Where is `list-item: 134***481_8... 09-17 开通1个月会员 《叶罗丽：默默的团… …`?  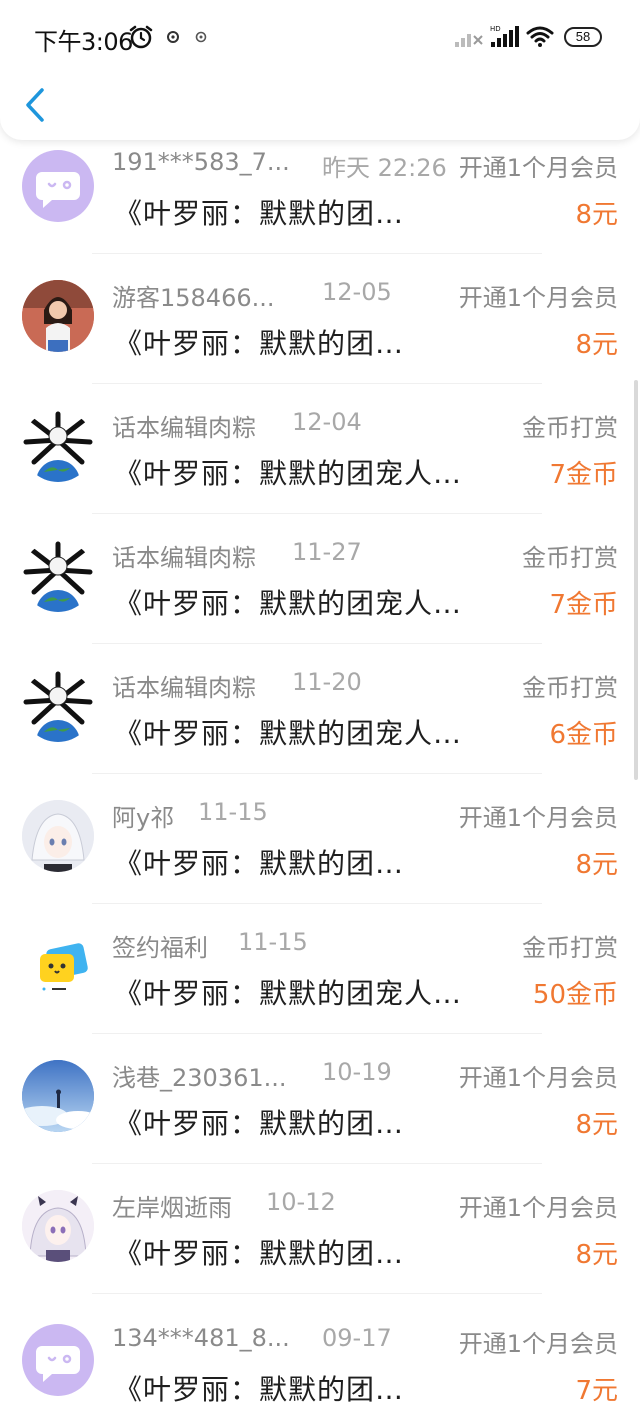
list-item: 134***481_8... 09-17 开通1个月会员 《叶罗丽：默默的团… … is located at coordinates (320, 1366).